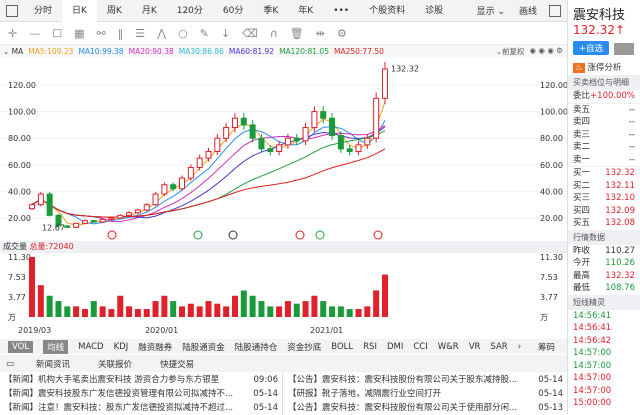  I want to click on indicator-tab: SAR, so click(498, 347).